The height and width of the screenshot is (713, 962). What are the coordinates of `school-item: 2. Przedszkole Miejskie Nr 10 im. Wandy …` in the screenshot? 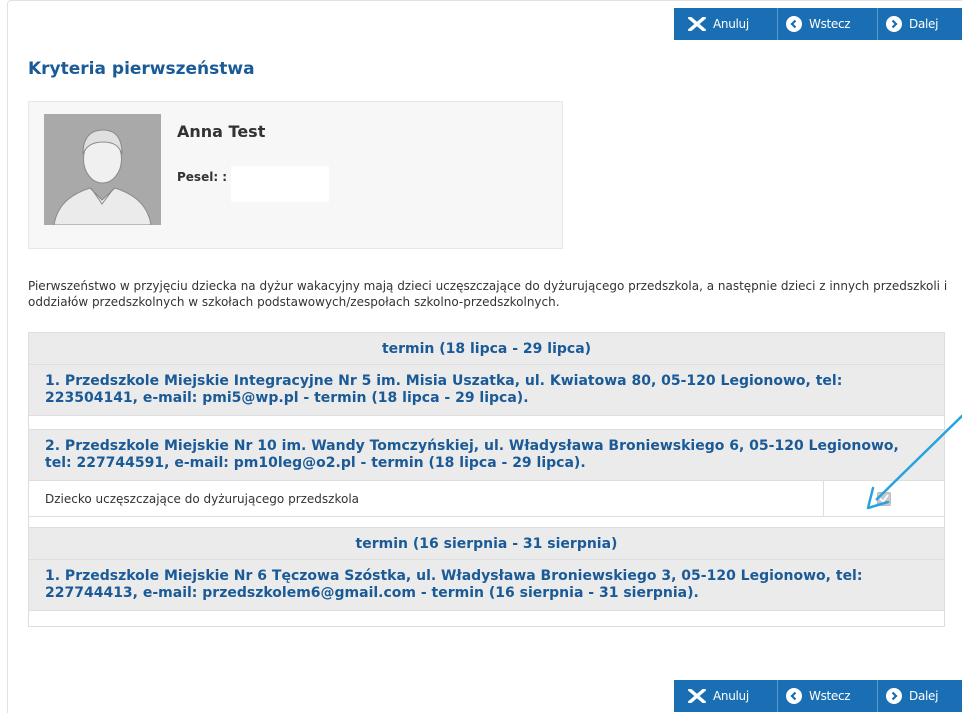 It's located at (486, 455).